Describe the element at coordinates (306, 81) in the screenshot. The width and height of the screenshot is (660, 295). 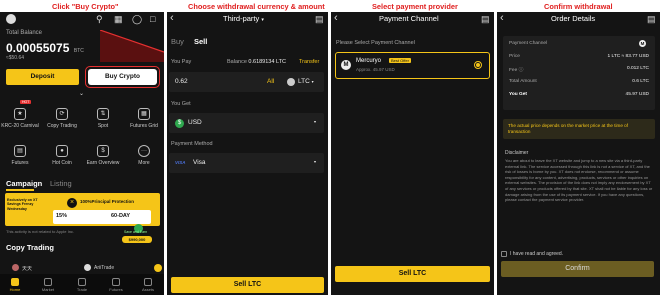
I see `pay-currency-select: LTC ▾` at that location.